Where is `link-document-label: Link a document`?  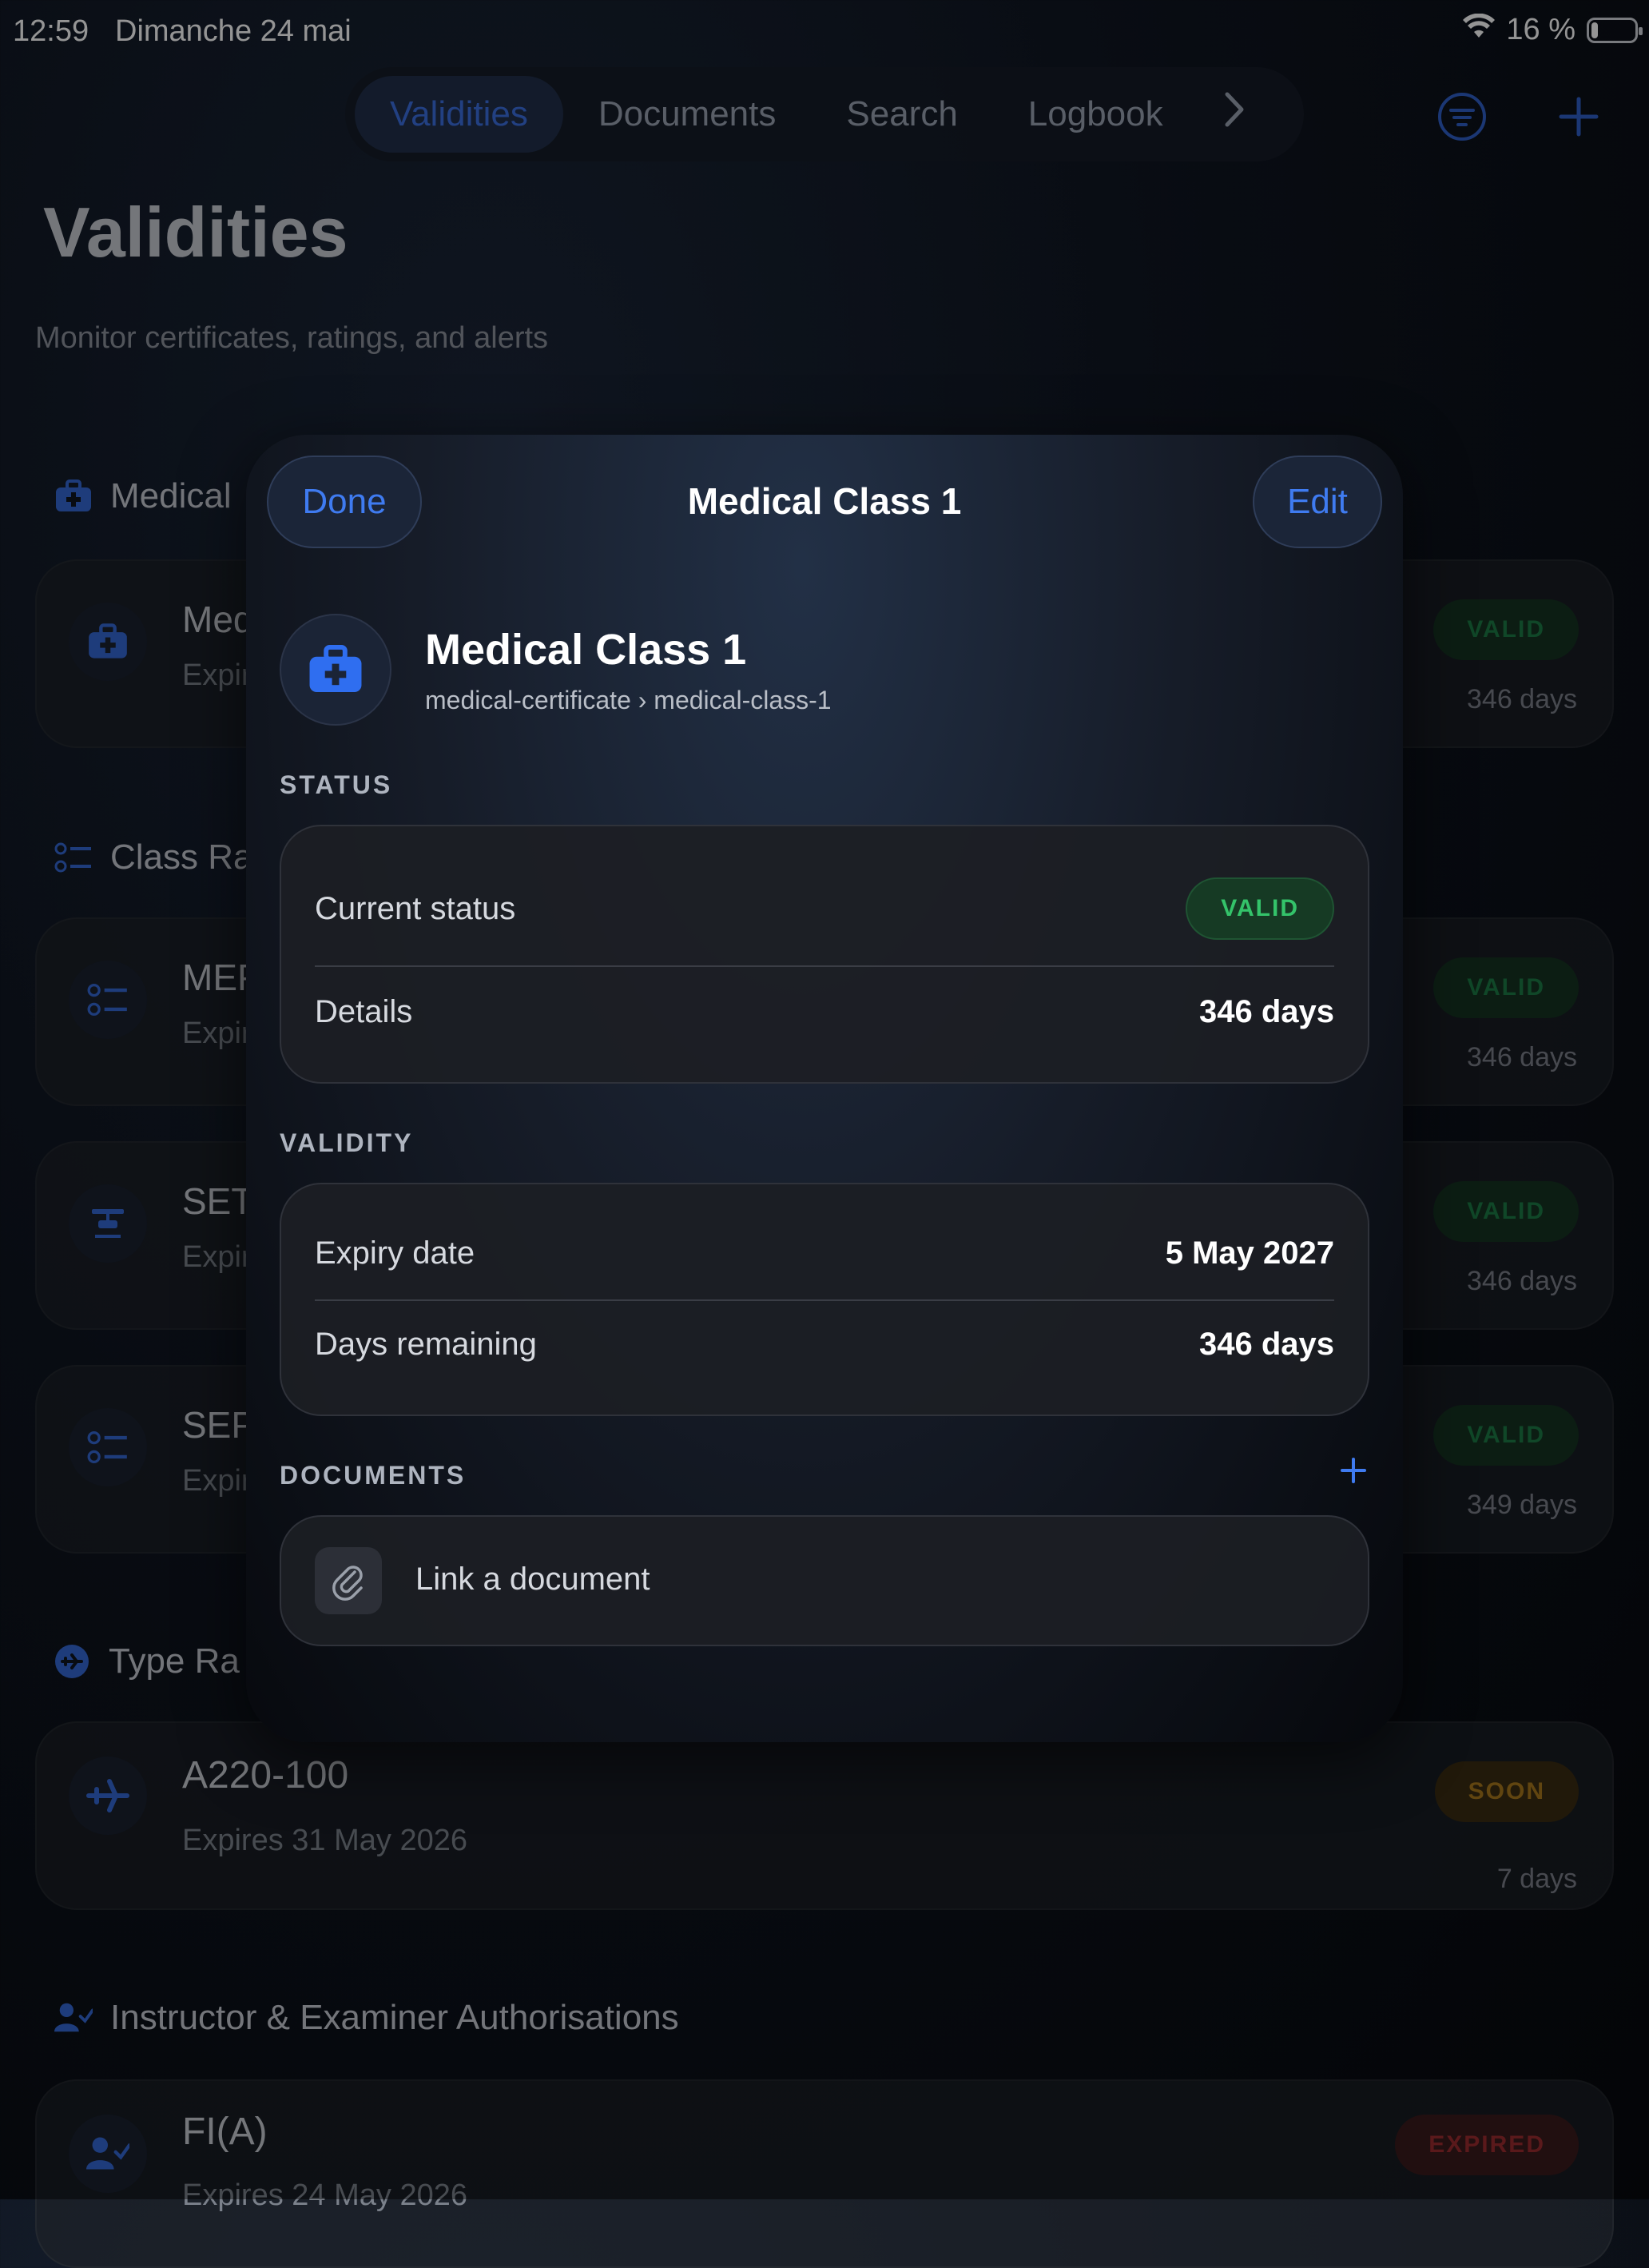
link-document-label: Link a document is located at coordinates (532, 1579).